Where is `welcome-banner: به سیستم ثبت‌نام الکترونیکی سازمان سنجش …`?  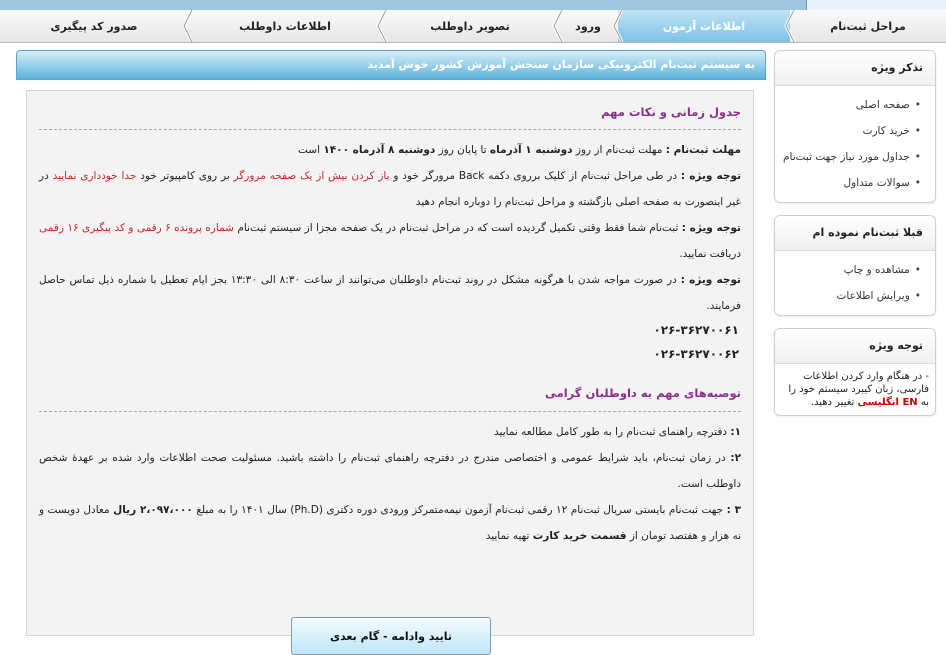 welcome-banner: به سیستم ثبت‌نام الکترونیکی سازمان سنجش … is located at coordinates (391, 65).